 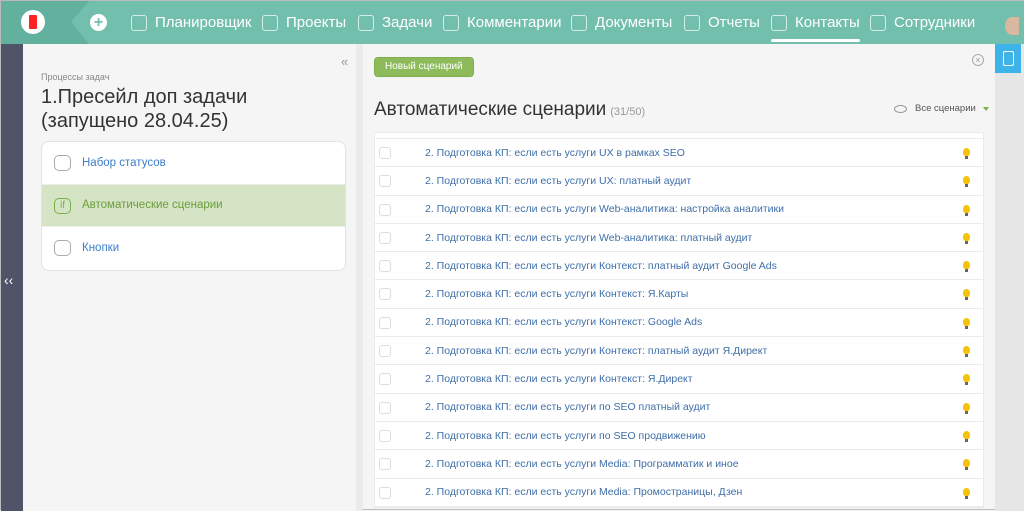 I want to click on contact-icon, so click(x=779, y=22).